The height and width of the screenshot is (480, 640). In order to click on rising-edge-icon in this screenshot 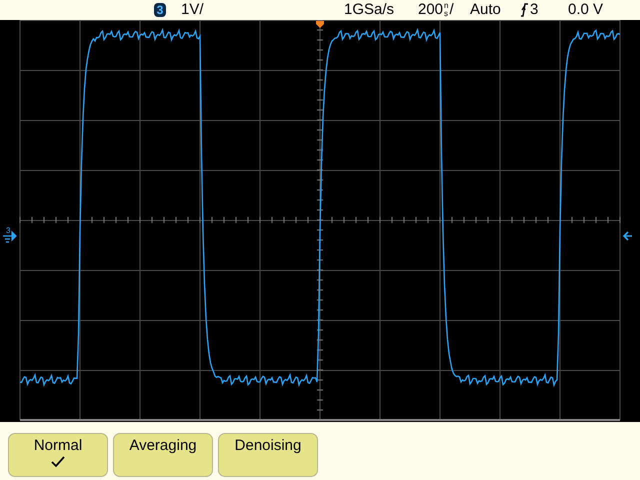, I will do `click(524, 10)`.